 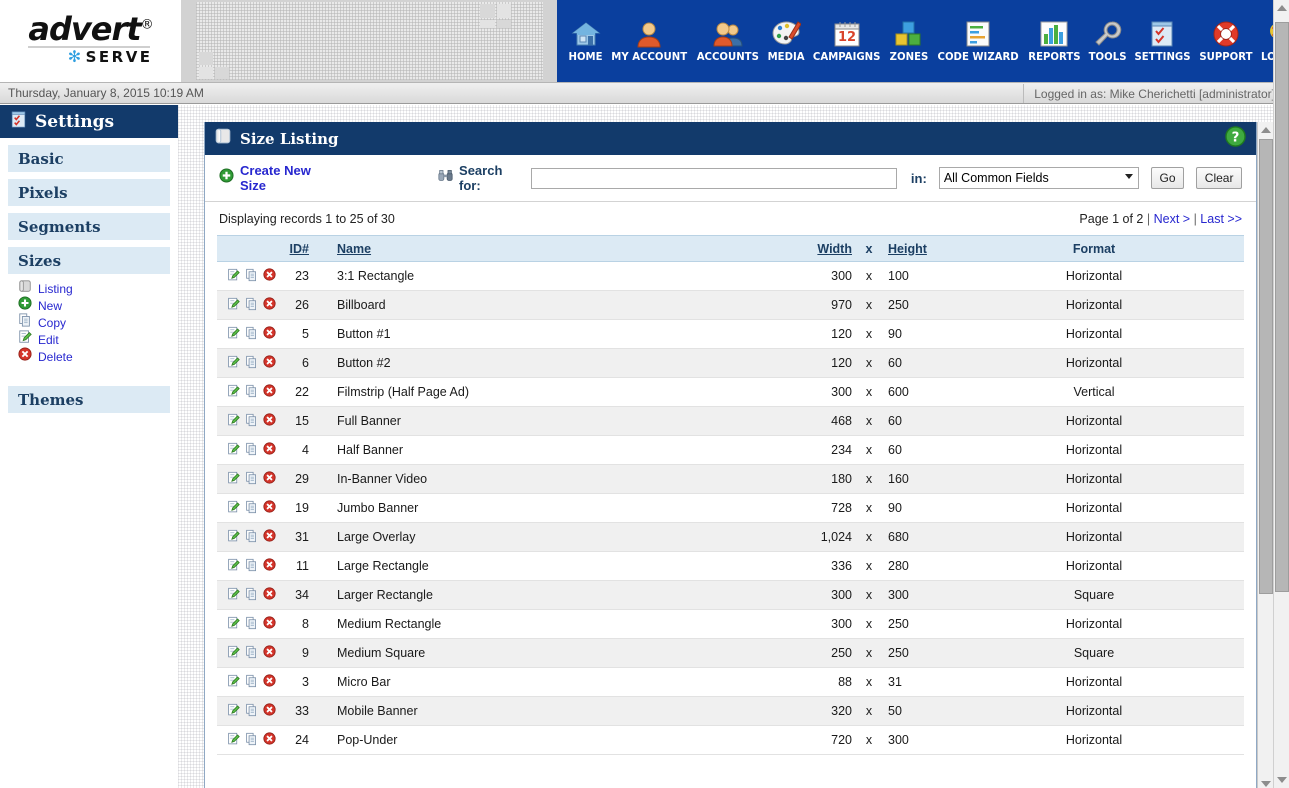 What do you see at coordinates (98, 356) in the screenshot?
I see `sidebar-subitem-delete: Delete` at bounding box center [98, 356].